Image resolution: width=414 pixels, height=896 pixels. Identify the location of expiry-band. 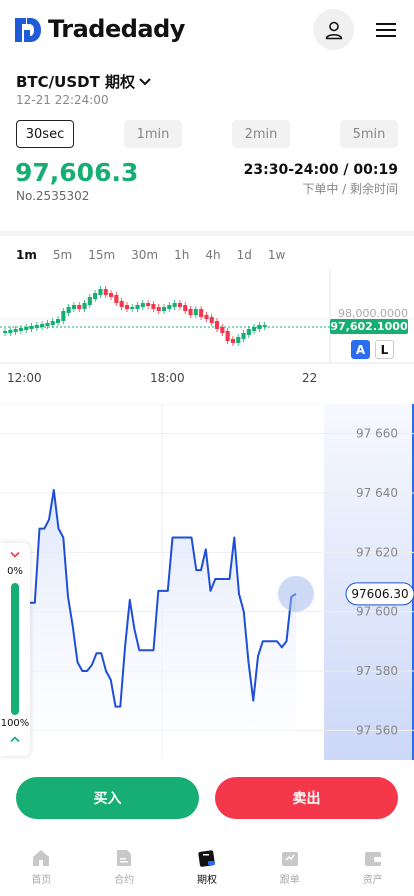
(369, 582).